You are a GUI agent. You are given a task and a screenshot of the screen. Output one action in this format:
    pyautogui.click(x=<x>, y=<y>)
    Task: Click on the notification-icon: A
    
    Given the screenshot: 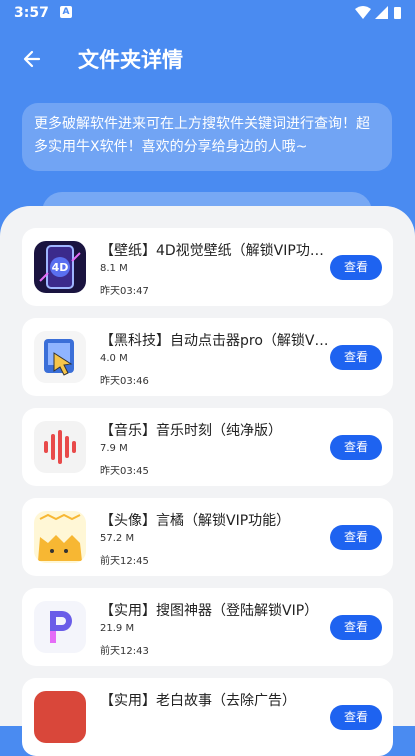 What is the action you would take?
    pyautogui.click(x=66, y=12)
    